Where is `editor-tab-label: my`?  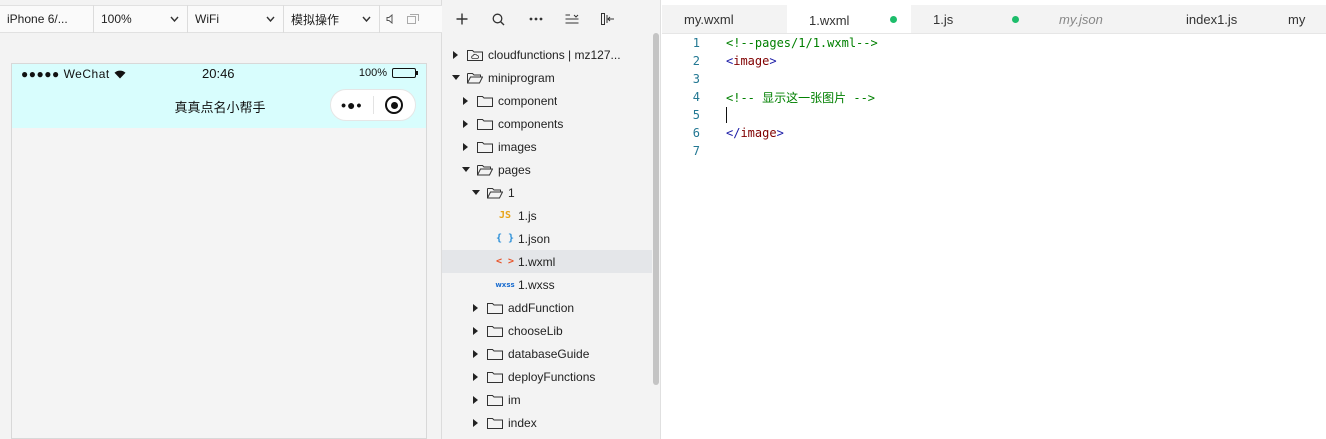
editor-tab-label: my is located at coordinates (1297, 19).